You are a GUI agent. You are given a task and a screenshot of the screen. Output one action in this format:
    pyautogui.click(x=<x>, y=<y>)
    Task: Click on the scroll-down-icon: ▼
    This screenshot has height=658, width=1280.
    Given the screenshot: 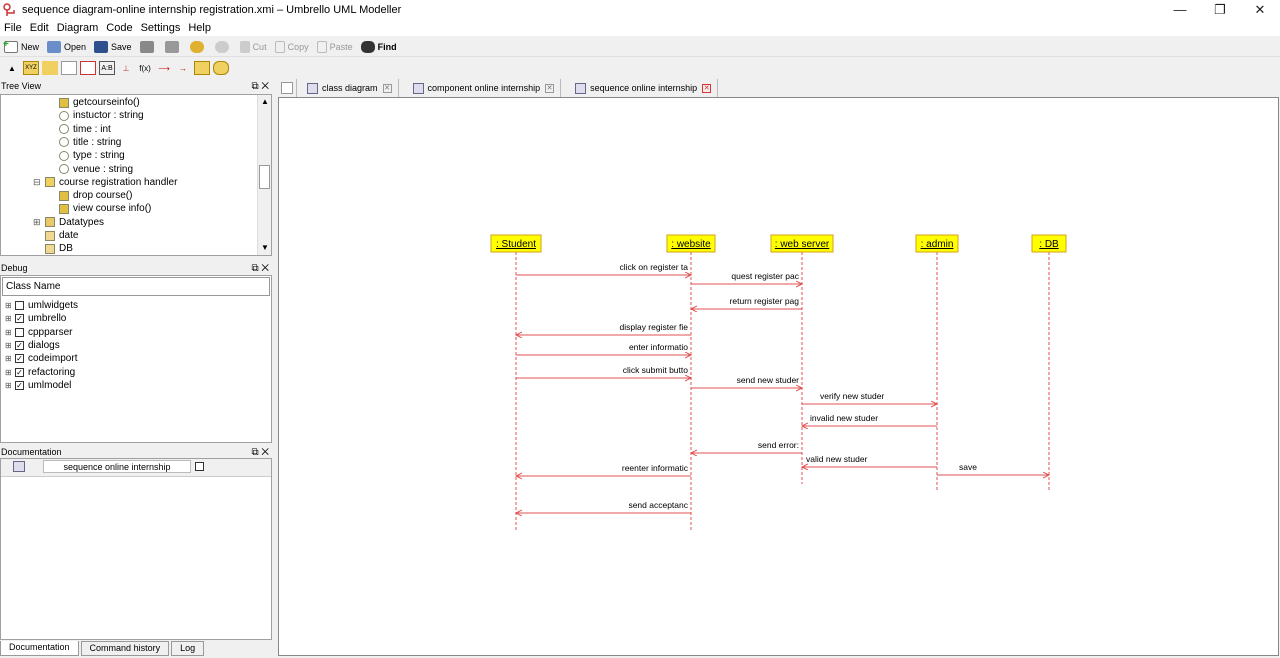 What is the action you would take?
    pyautogui.click(x=265, y=248)
    